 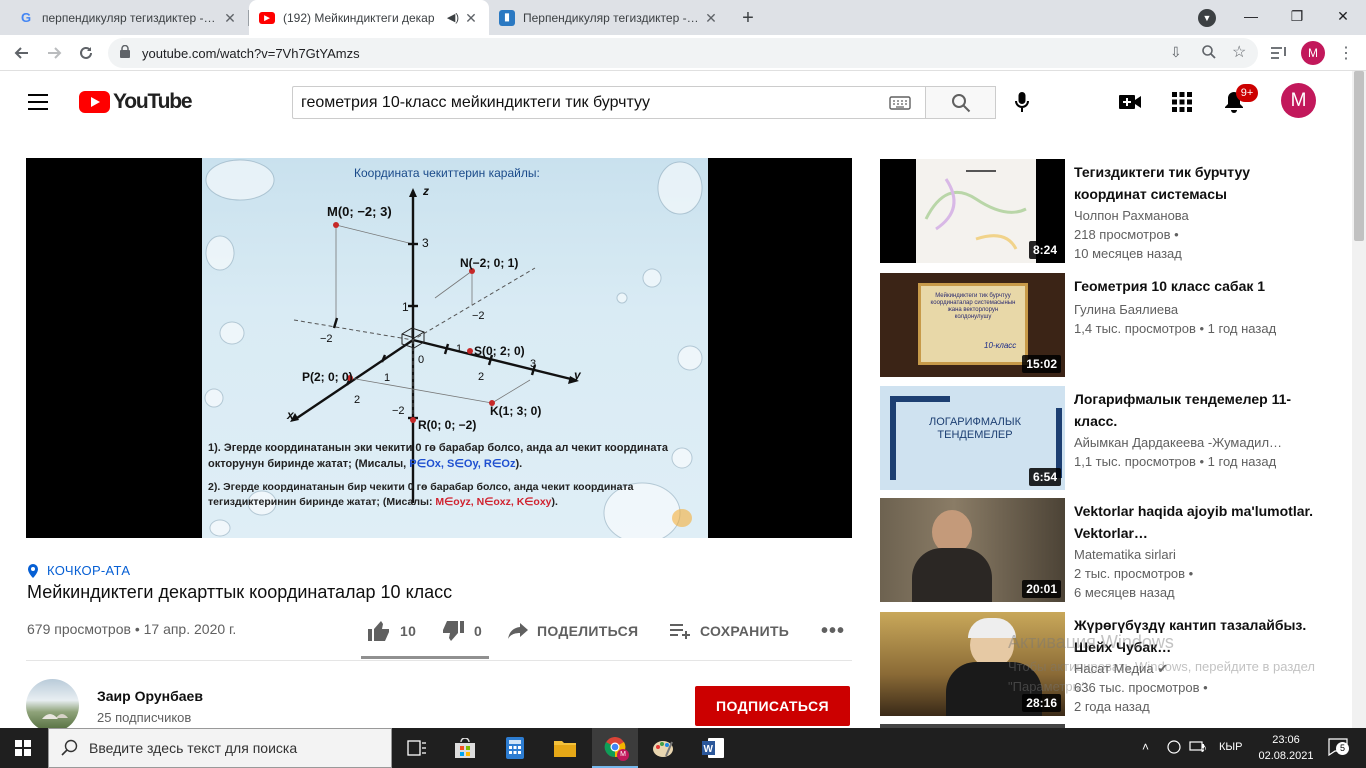 I want to click on task-view-icon, so click(x=417, y=748).